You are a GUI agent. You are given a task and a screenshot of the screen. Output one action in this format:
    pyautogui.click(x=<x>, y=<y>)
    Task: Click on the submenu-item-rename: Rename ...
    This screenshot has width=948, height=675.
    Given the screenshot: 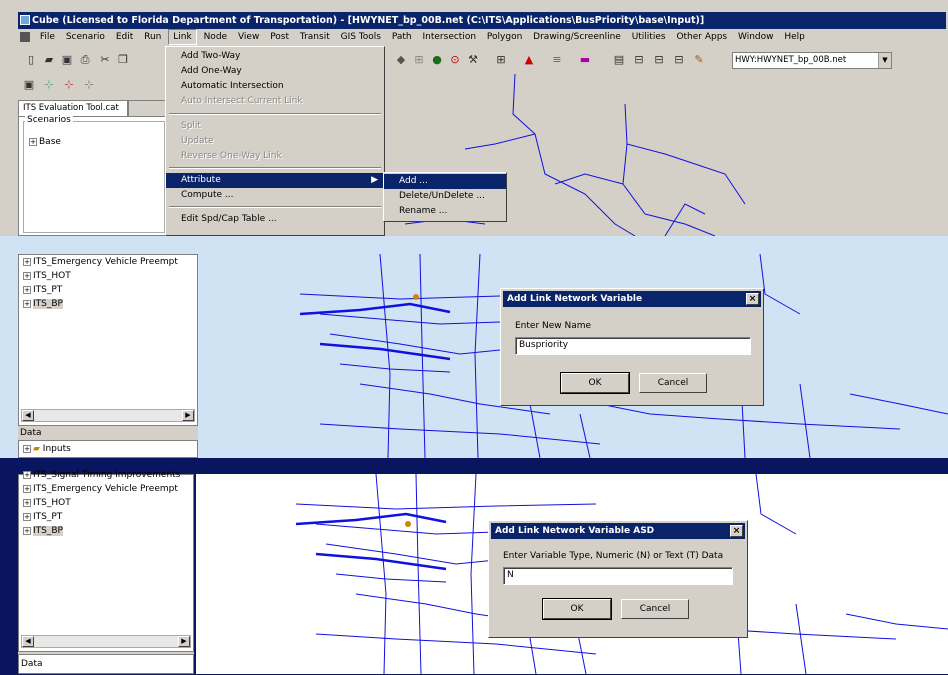 What is the action you would take?
    pyautogui.click(x=445, y=211)
    